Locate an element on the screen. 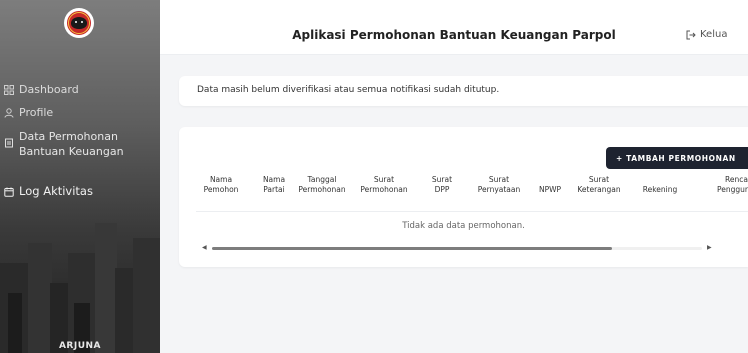 The width and height of the screenshot is (748, 353). table-divider is located at coordinates (472, 211).